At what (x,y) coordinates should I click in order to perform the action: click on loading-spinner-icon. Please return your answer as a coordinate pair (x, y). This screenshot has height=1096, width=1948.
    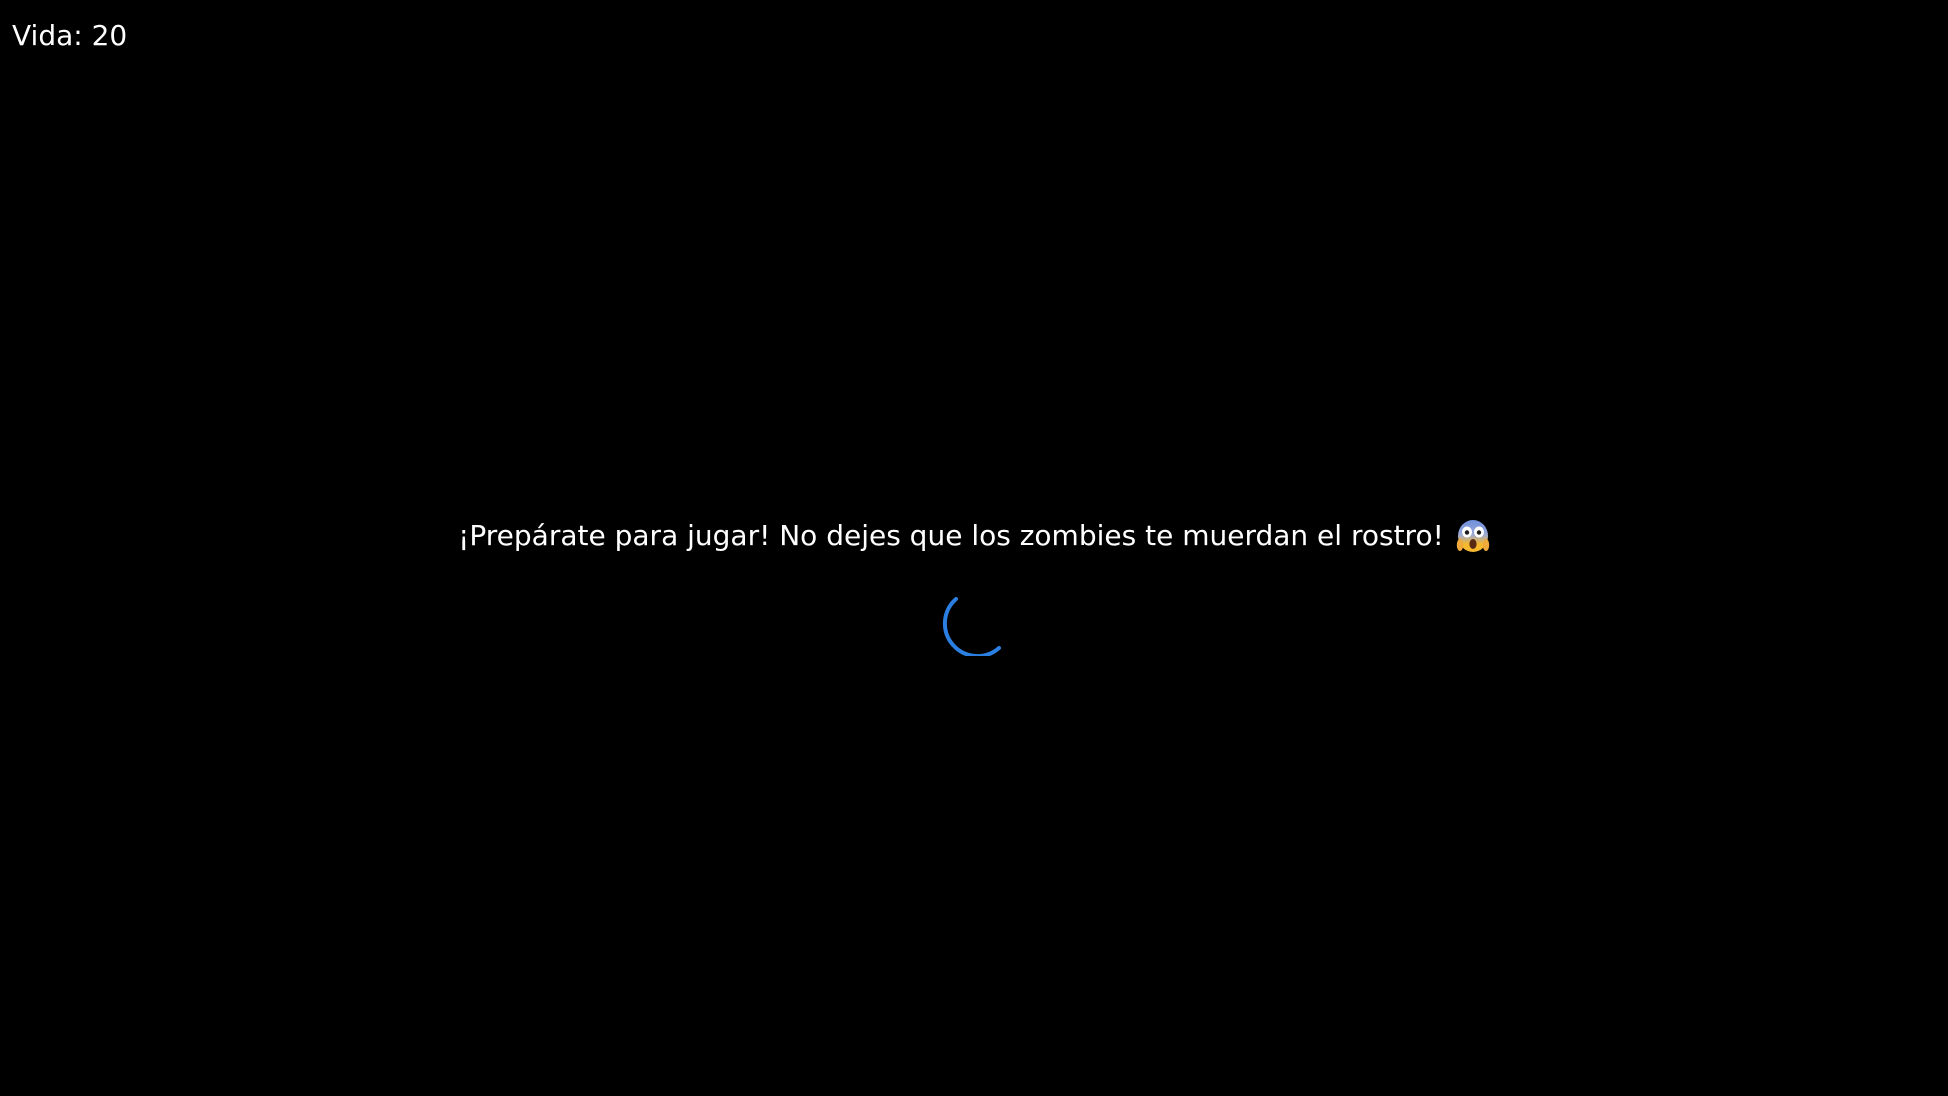
    Looking at the image, I should click on (974, 621).